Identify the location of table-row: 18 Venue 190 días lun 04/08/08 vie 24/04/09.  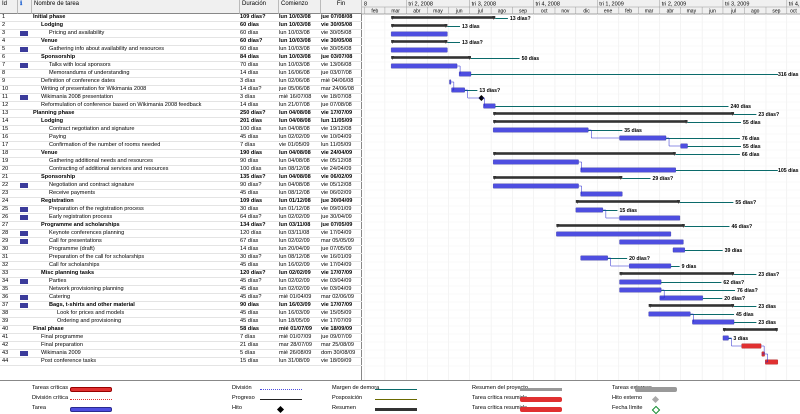
(181, 154).